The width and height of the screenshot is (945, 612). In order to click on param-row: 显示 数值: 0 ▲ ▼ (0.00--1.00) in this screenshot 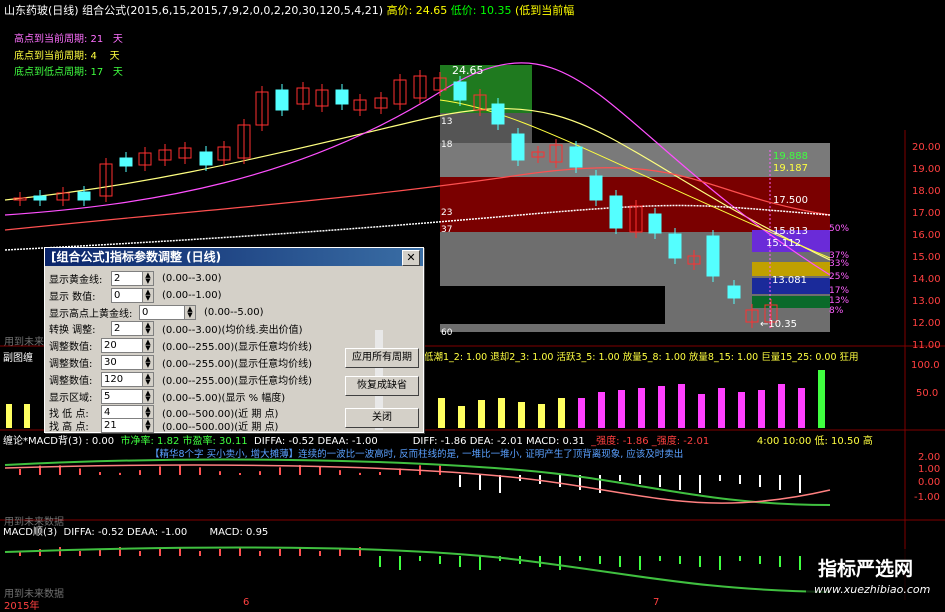, I will do `click(135, 295)`.